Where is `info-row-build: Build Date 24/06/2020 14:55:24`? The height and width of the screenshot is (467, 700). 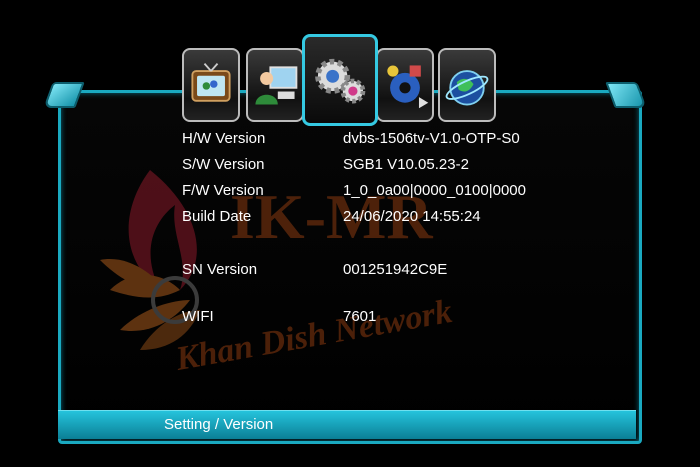
info-row-build: Build Date 24/06/2020 14:55:24 is located at coordinates (382, 217).